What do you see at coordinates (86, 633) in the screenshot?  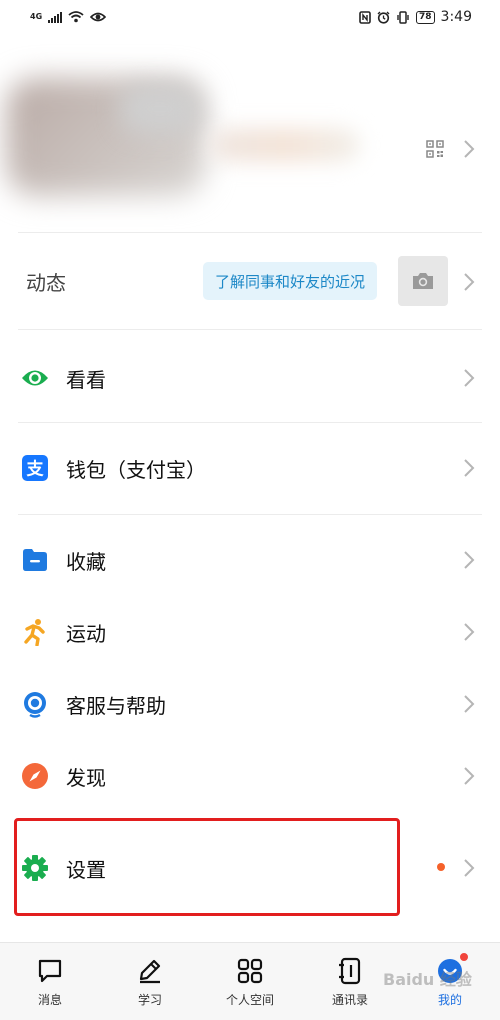 I see `menu-item-label: 运动` at bounding box center [86, 633].